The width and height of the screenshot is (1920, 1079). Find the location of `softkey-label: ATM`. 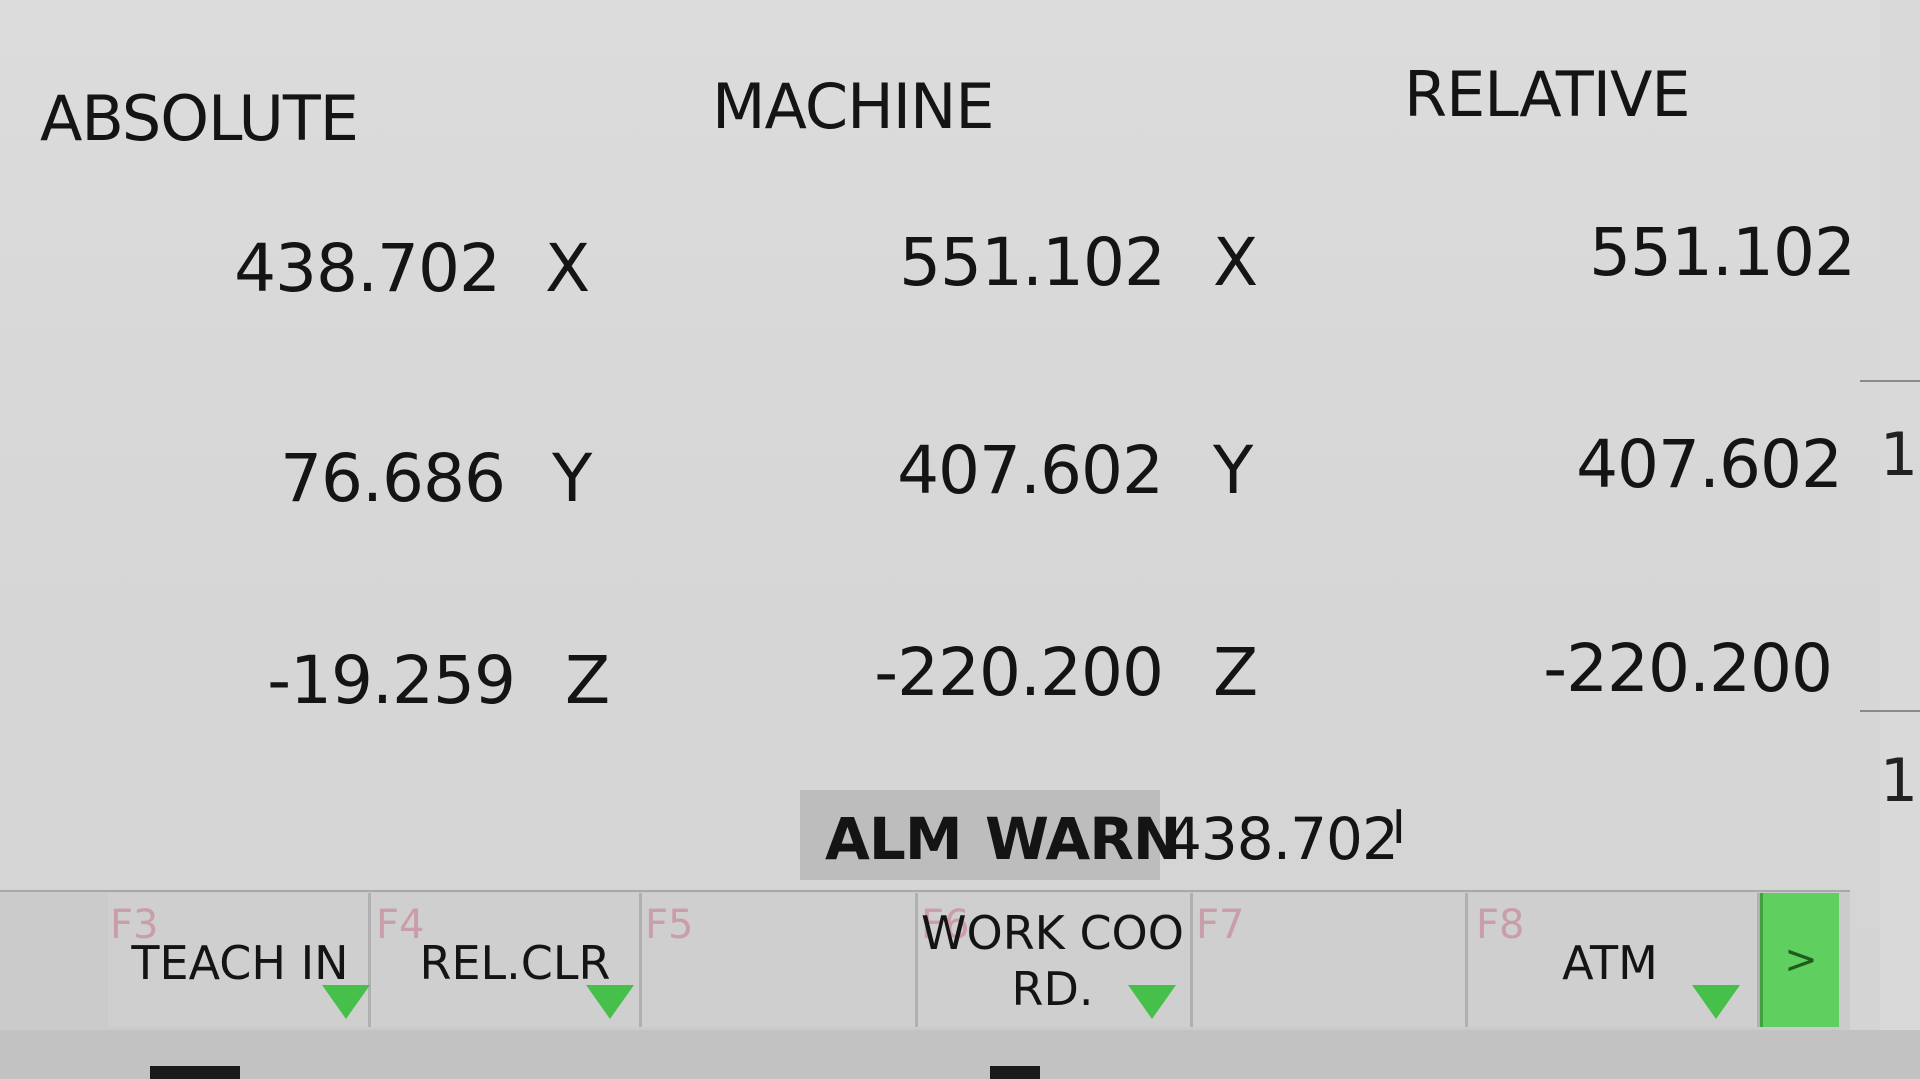

softkey-label: ATM is located at coordinates (1610, 963).